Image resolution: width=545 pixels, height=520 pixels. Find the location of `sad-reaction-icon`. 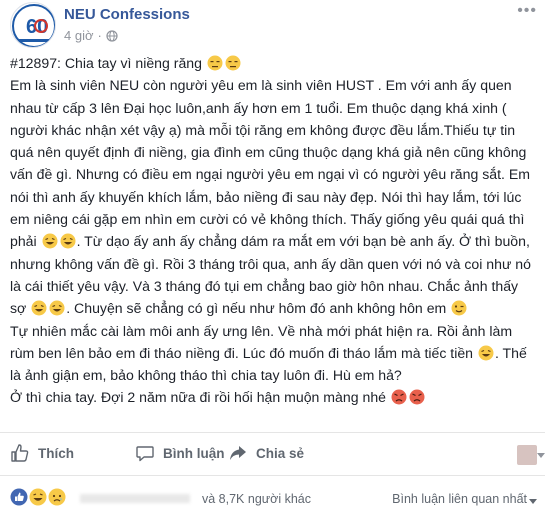

sad-reaction-icon is located at coordinates (57, 497).